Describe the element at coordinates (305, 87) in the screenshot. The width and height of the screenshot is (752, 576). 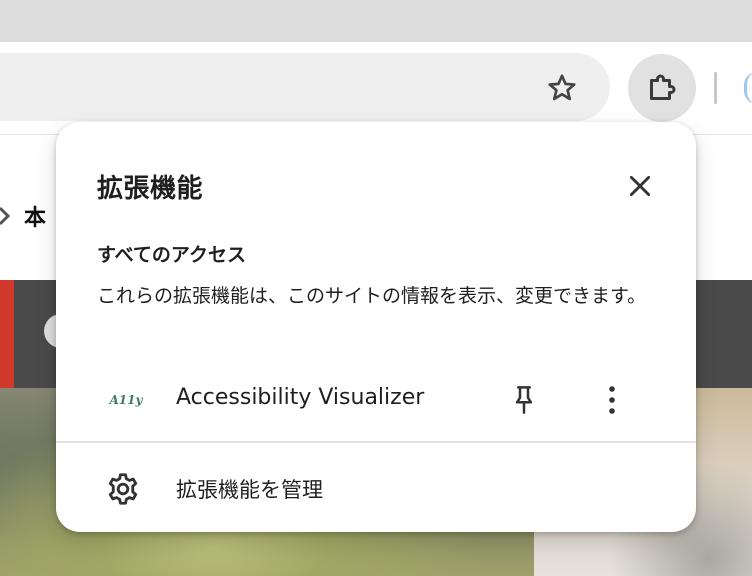
I see `address-bar` at that location.